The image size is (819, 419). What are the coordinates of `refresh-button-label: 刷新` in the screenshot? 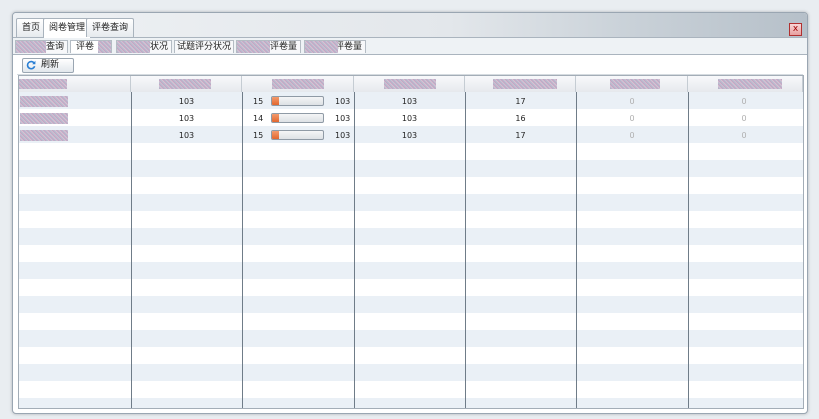 It's located at (50, 65).